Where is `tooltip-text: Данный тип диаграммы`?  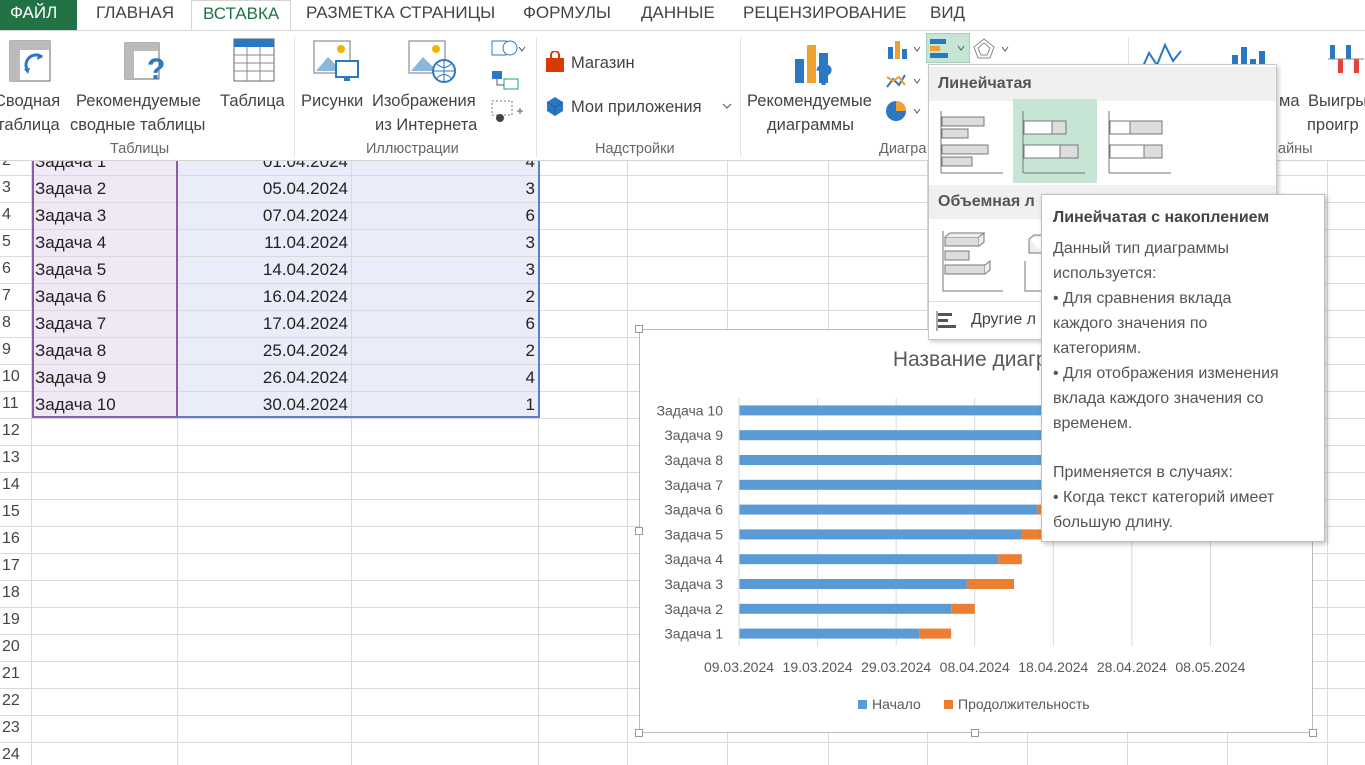 tooltip-text: Данный тип диаграммы is located at coordinates (1141, 248).